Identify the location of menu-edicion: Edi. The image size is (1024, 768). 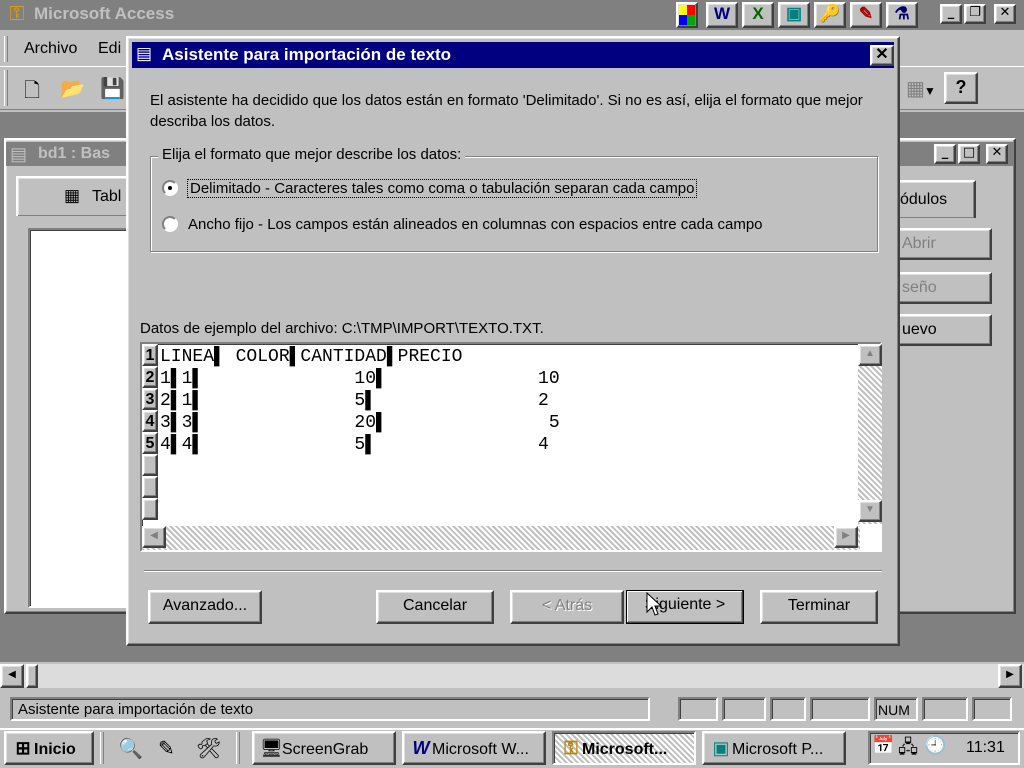
(109, 49).